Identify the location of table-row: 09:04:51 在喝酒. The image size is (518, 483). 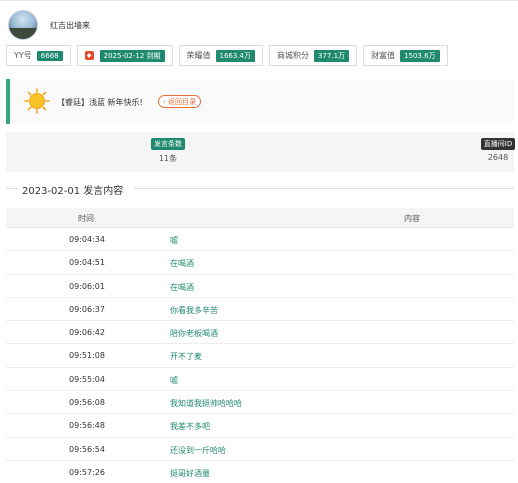
(260, 263).